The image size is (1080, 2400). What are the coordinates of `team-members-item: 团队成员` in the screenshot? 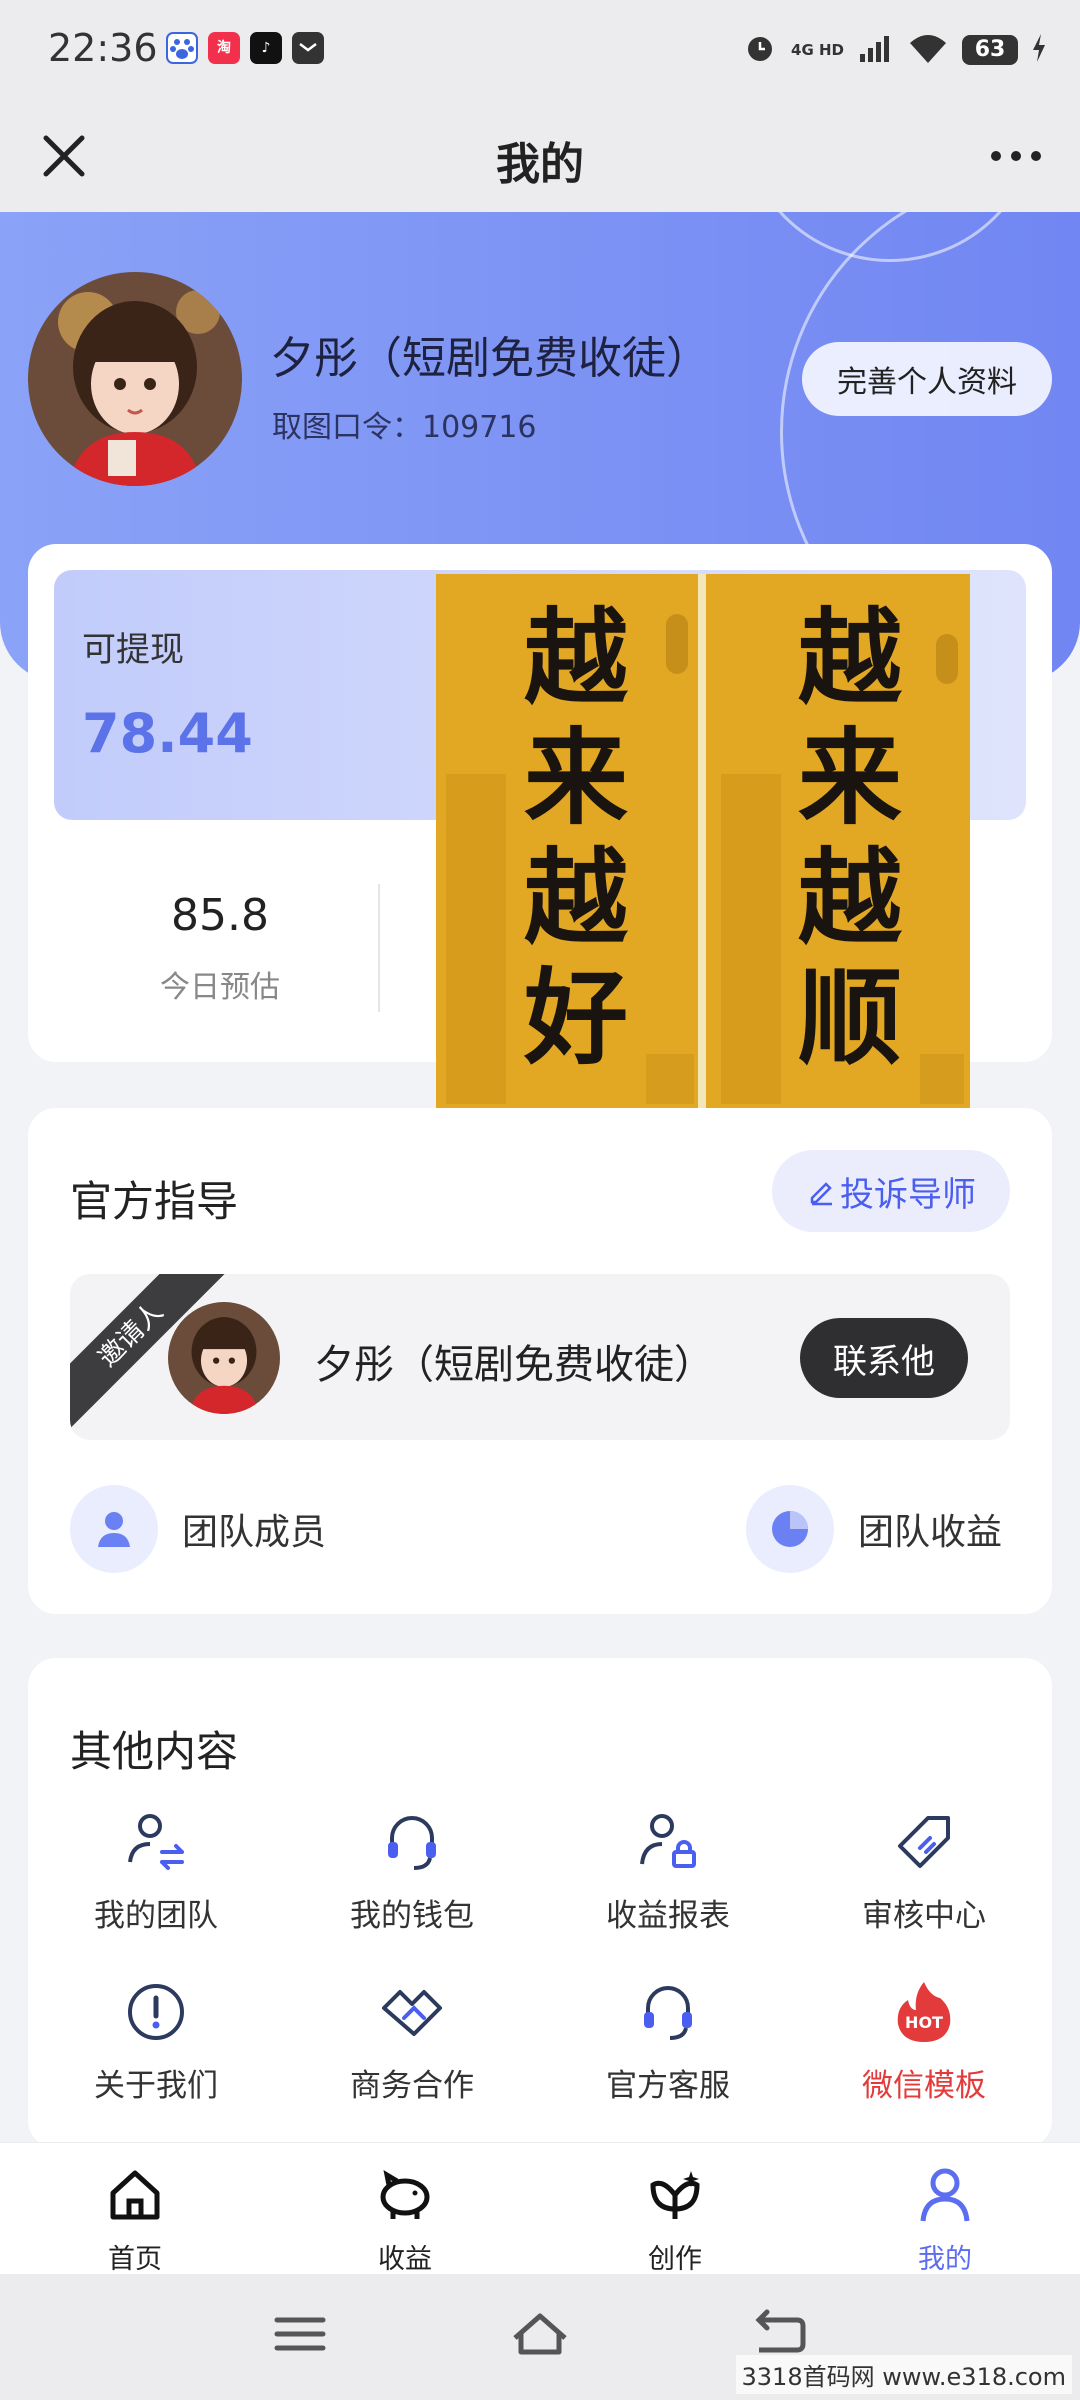 It's located at (198, 1529).